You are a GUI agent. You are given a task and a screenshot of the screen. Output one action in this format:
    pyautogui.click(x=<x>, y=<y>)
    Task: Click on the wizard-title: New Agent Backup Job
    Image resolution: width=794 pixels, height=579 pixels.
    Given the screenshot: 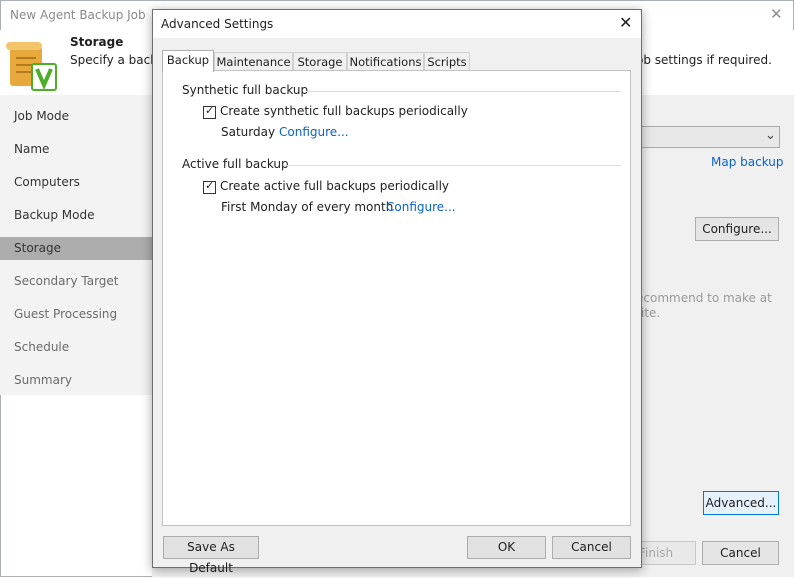 What is the action you would take?
    pyautogui.click(x=78, y=15)
    